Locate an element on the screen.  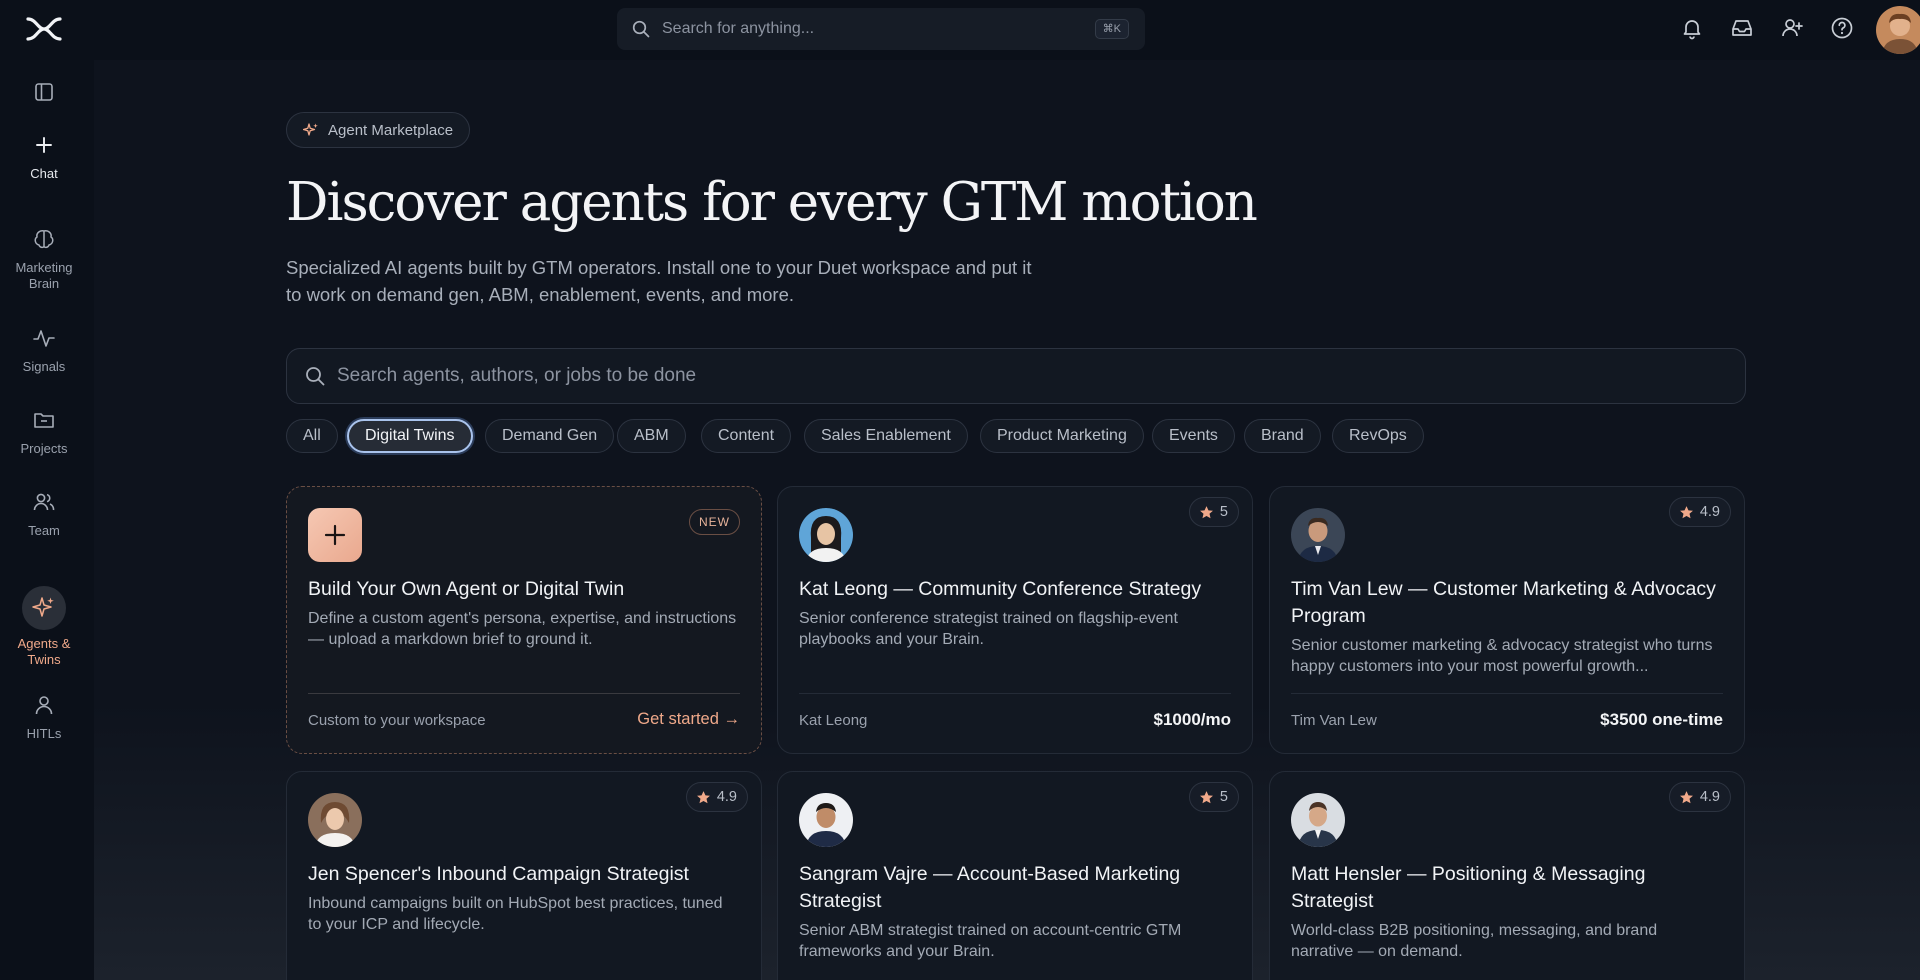
sidebar-item-agents-twins: Agents & Twins is located at coordinates (44, 627).